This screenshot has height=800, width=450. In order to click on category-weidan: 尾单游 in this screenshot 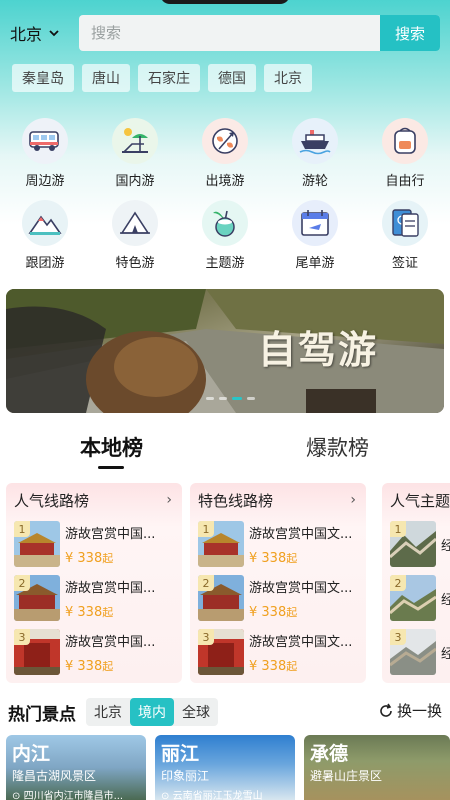, I will do `click(315, 240)`.